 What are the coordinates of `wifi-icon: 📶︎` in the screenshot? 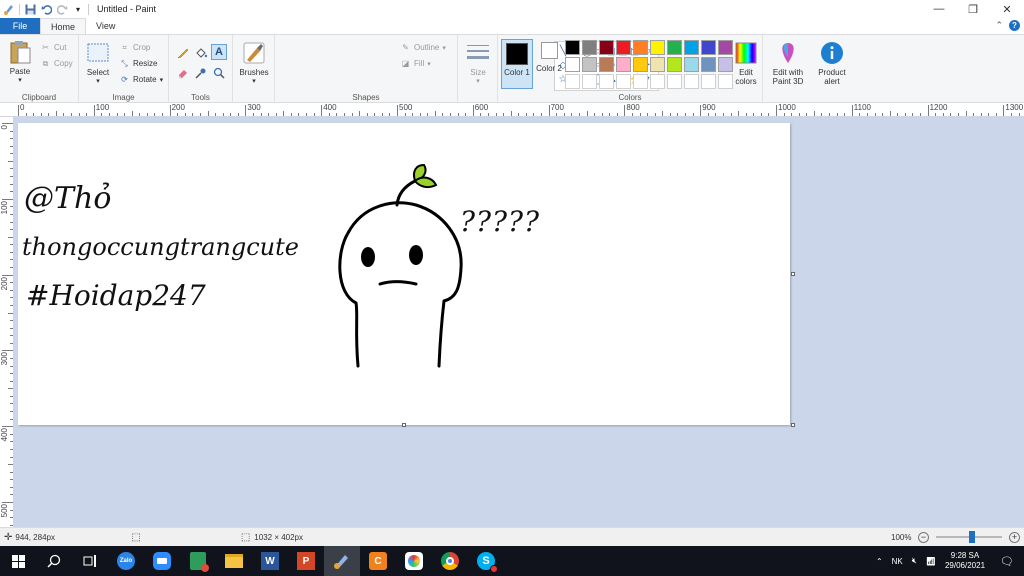 It's located at (931, 561).